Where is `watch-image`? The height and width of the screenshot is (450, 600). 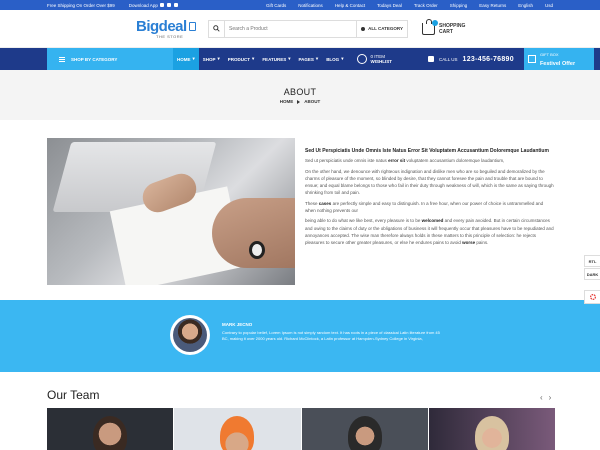
watch-image is located at coordinates (257, 250).